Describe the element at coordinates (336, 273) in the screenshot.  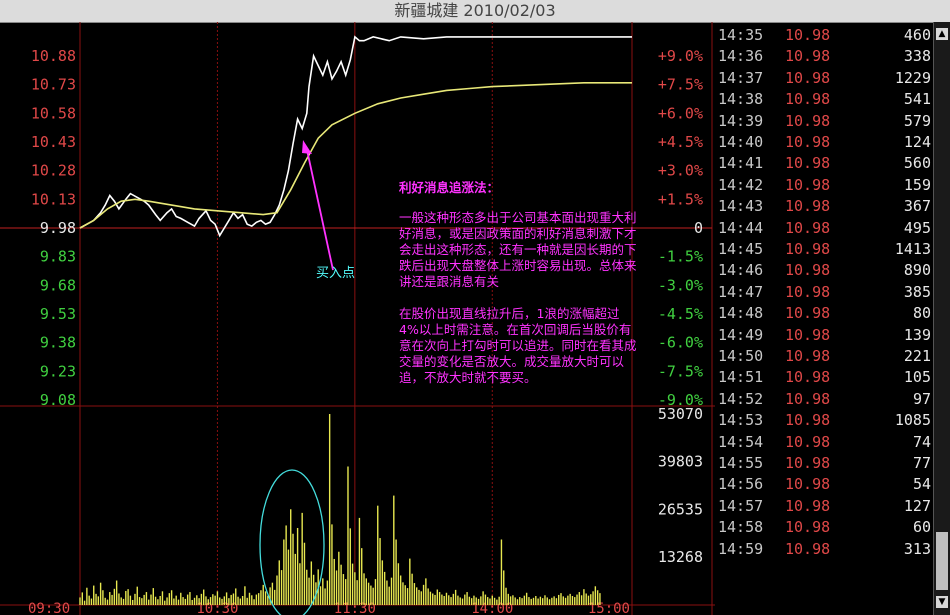
I see `buy-point-label: 买入点` at that location.